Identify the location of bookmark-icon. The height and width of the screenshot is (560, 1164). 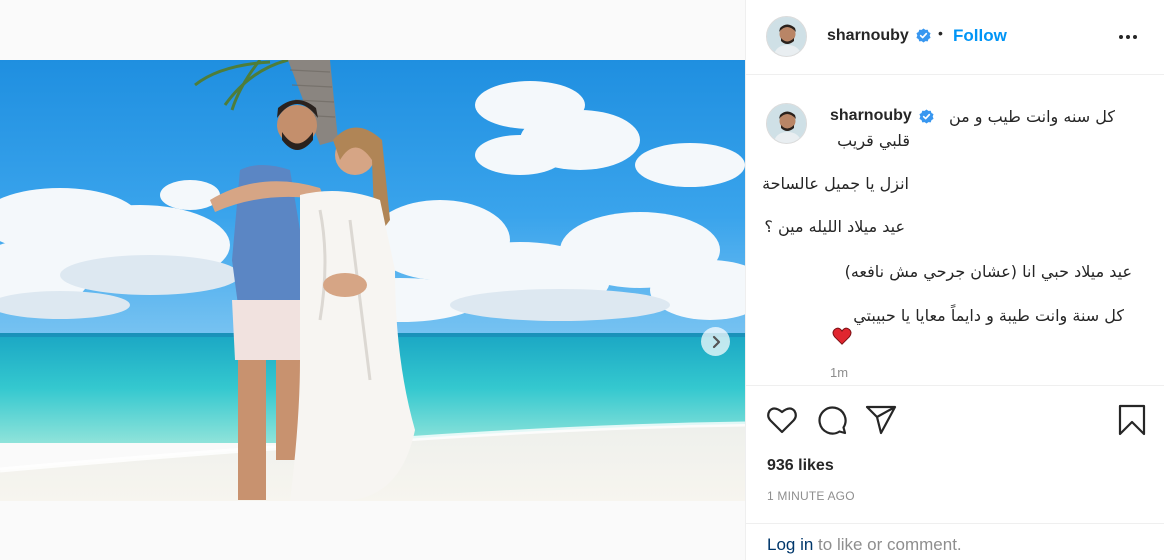
(1132, 420).